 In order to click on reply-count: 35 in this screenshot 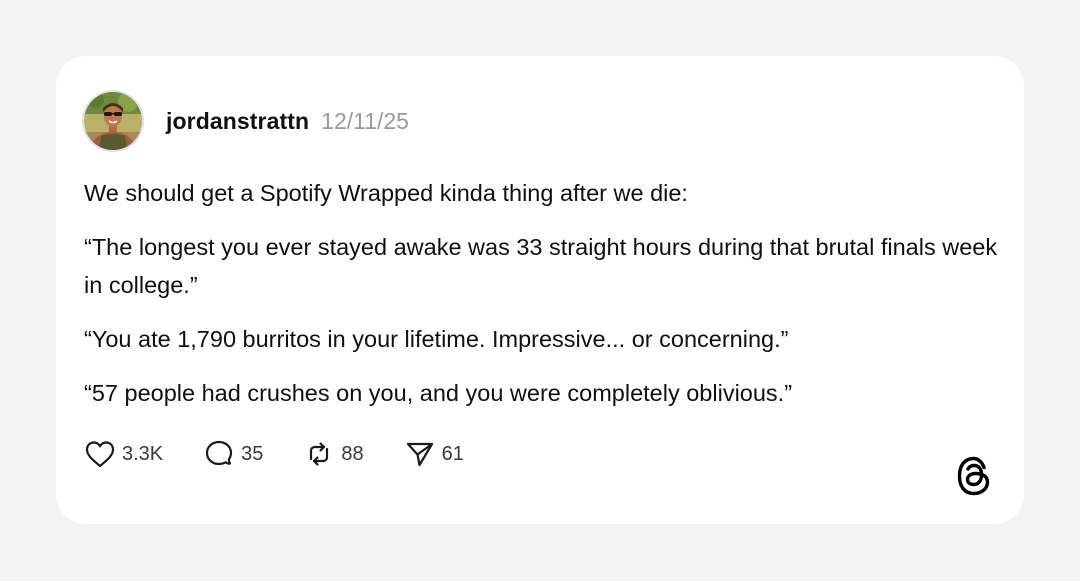, I will do `click(252, 453)`.